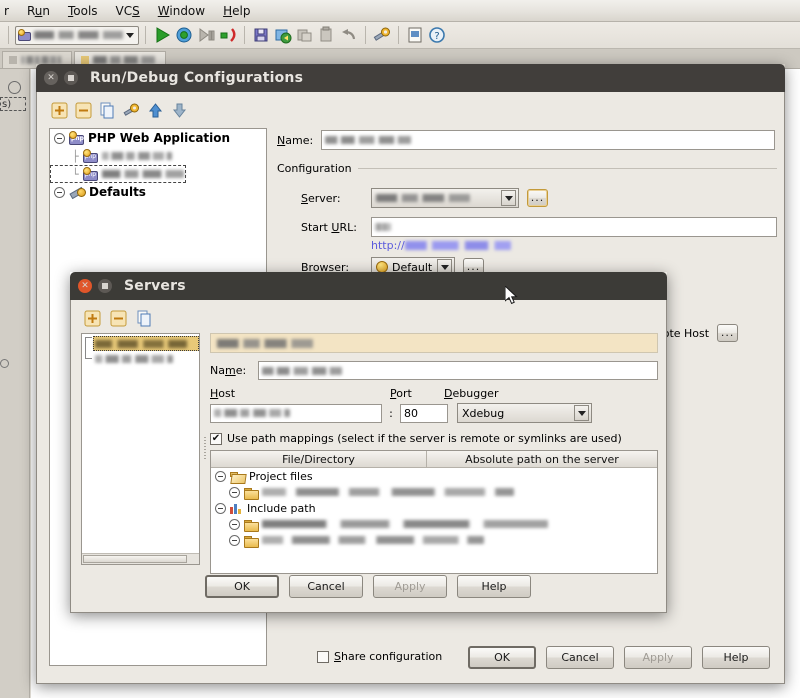  I want to click on servers-toolbar, so click(118, 318).